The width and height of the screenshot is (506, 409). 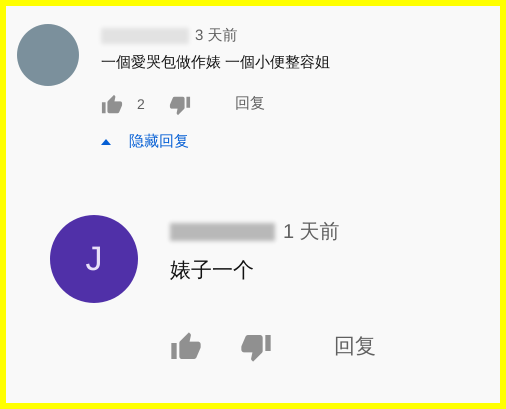 I want to click on thumbs-up-icon, so click(x=112, y=105).